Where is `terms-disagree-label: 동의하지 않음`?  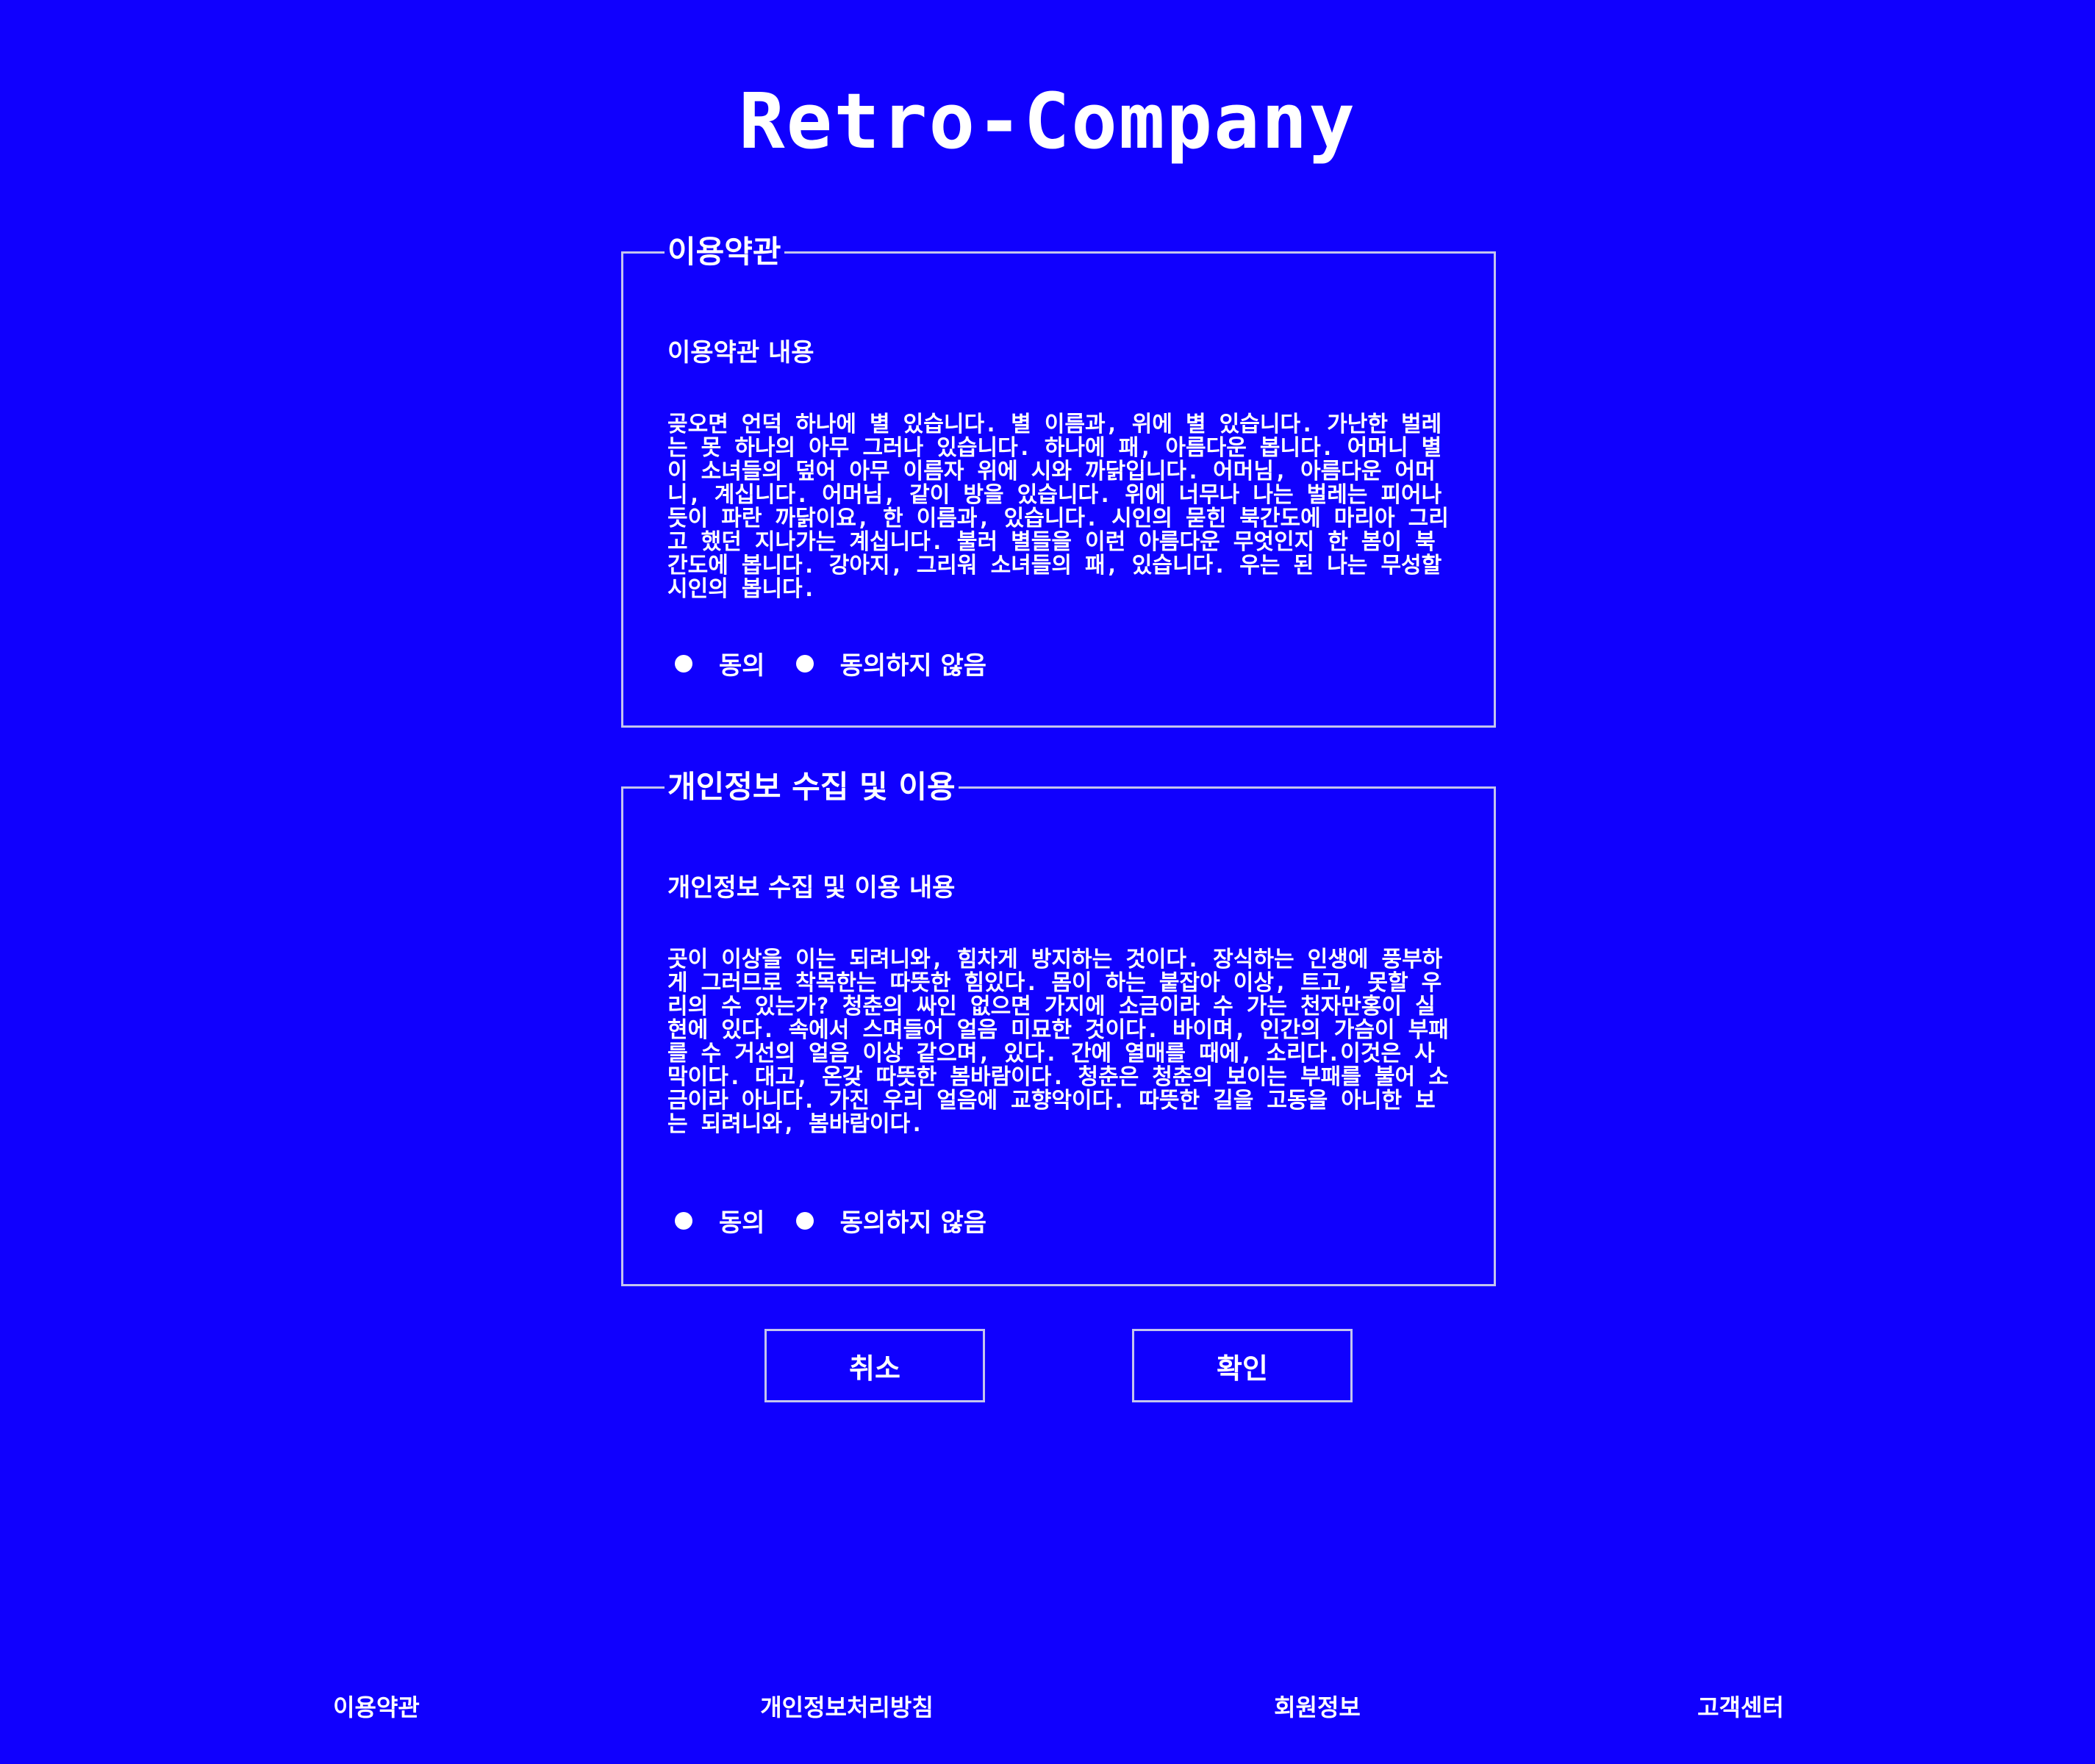
terms-disagree-label: 동의하지 않음 is located at coordinates (913, 663).